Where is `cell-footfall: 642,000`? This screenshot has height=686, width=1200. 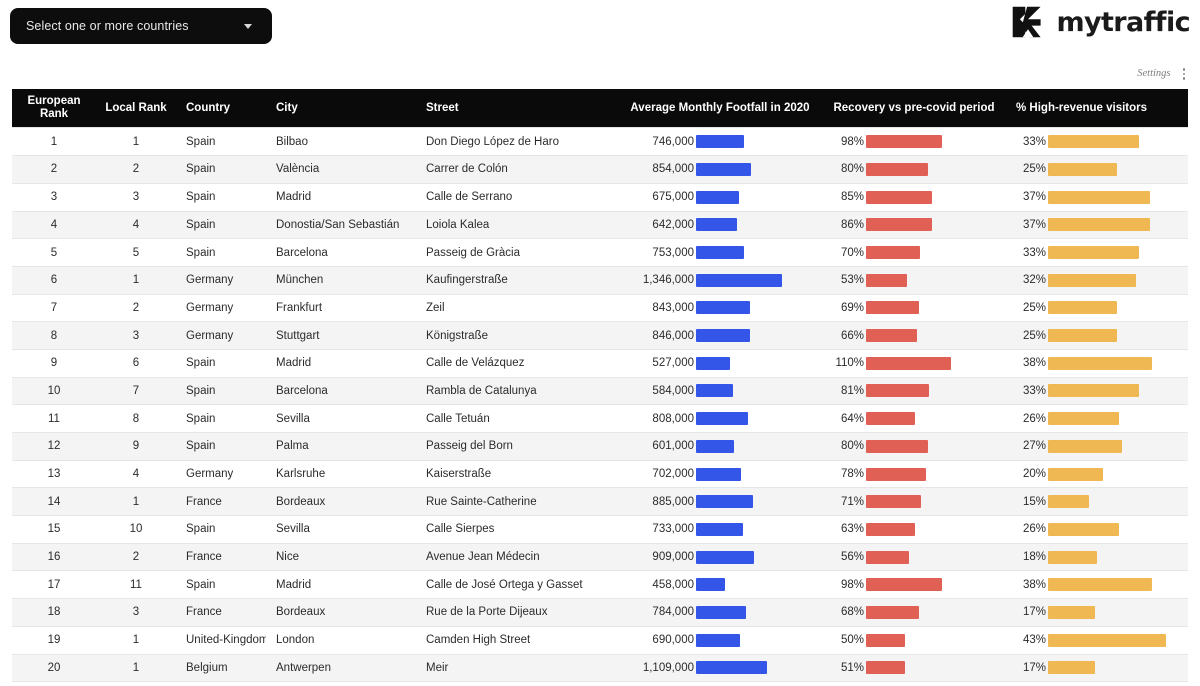
cell-footfall: 642,000 is located at coordinates (720, 225).